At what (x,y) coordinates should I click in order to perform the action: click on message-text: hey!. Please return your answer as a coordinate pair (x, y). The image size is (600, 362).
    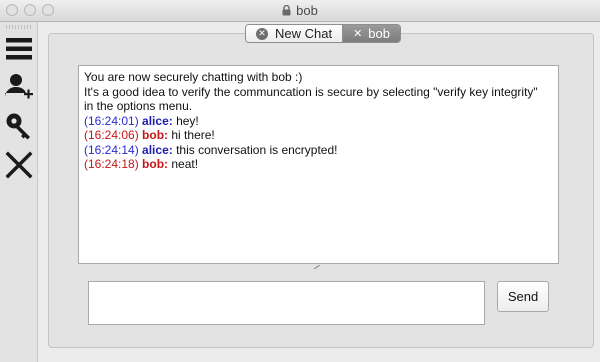
    Looking at the image, I should click on (185, 120).